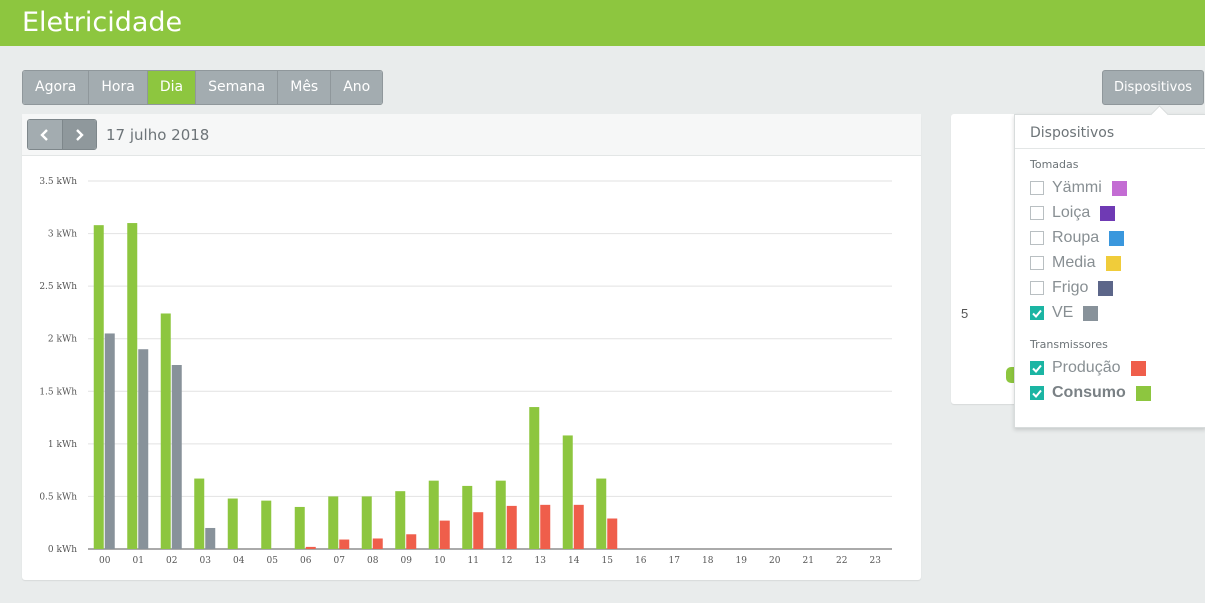 Image resolution: width=1205 pixels, height=603 pixels. I want to click on device-label: Produção, so click(1086, 367).